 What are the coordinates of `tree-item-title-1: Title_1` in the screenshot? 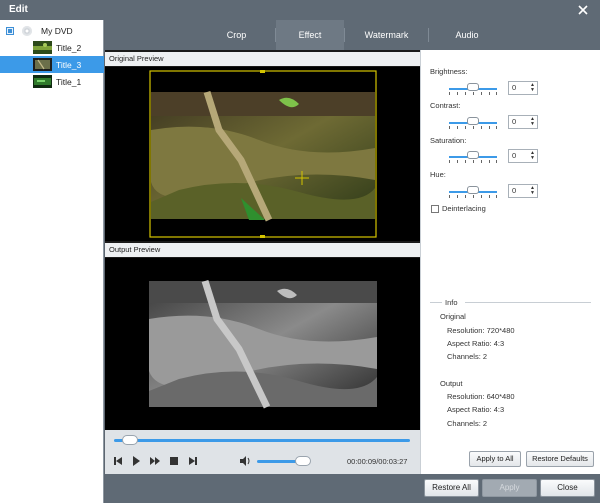 It's located at (52, 81).